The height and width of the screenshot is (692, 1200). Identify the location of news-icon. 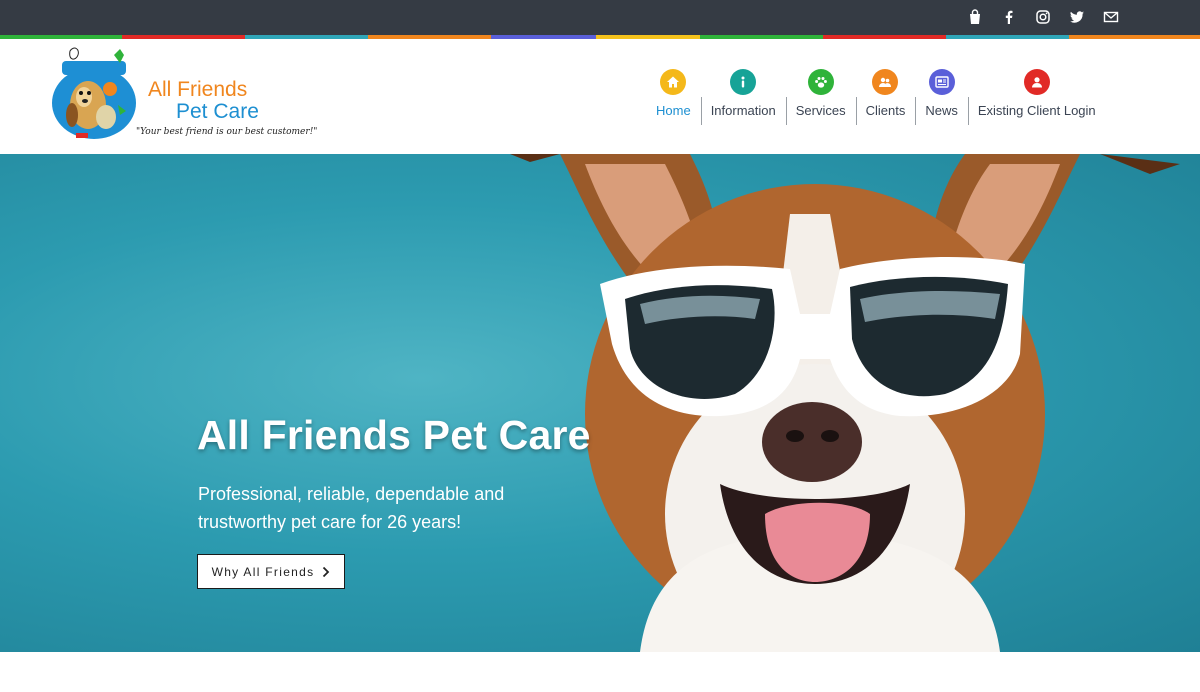
(941, 82).